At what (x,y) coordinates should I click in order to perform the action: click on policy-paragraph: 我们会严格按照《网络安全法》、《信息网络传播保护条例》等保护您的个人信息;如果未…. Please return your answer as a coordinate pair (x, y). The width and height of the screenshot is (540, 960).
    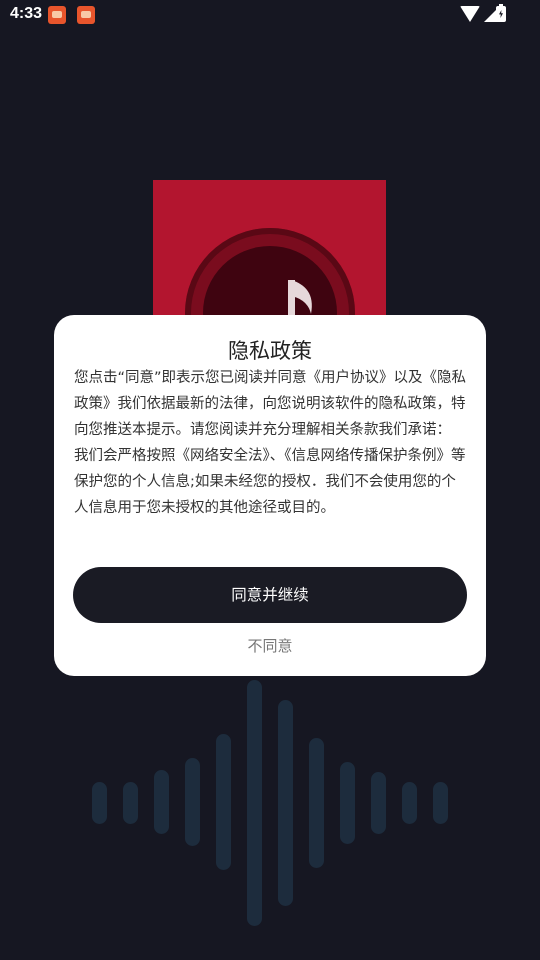
    Looking at the image, I should click on (270, 482).